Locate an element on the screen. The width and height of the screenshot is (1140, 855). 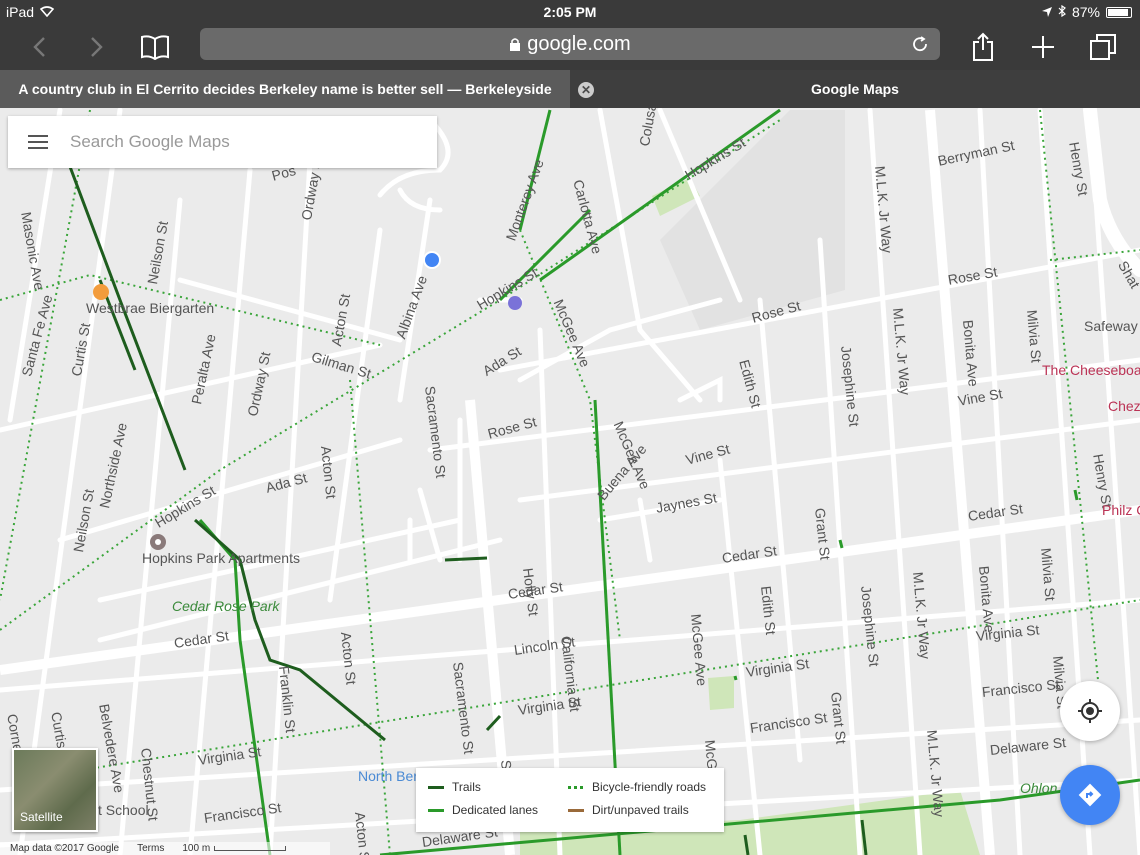
lock-icon is located at coordinates (515, 44).